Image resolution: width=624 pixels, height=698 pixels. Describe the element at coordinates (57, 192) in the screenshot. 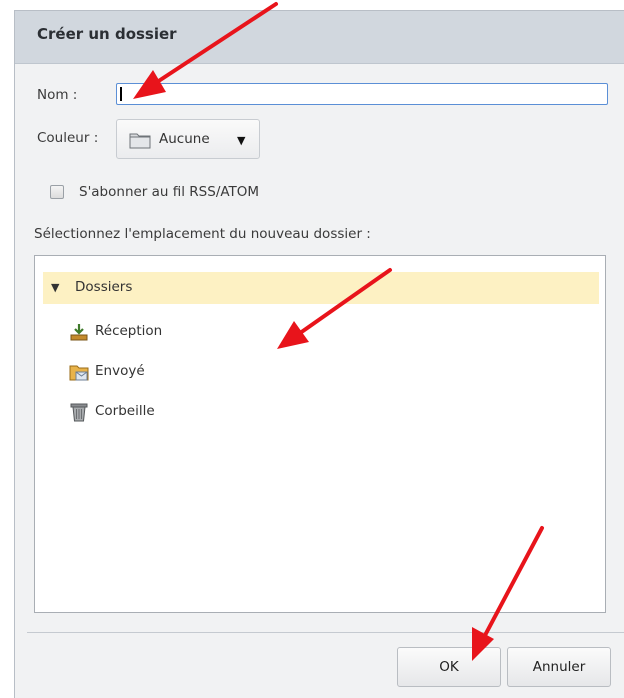

I see `subscribe-rss-checkbox` at that location.